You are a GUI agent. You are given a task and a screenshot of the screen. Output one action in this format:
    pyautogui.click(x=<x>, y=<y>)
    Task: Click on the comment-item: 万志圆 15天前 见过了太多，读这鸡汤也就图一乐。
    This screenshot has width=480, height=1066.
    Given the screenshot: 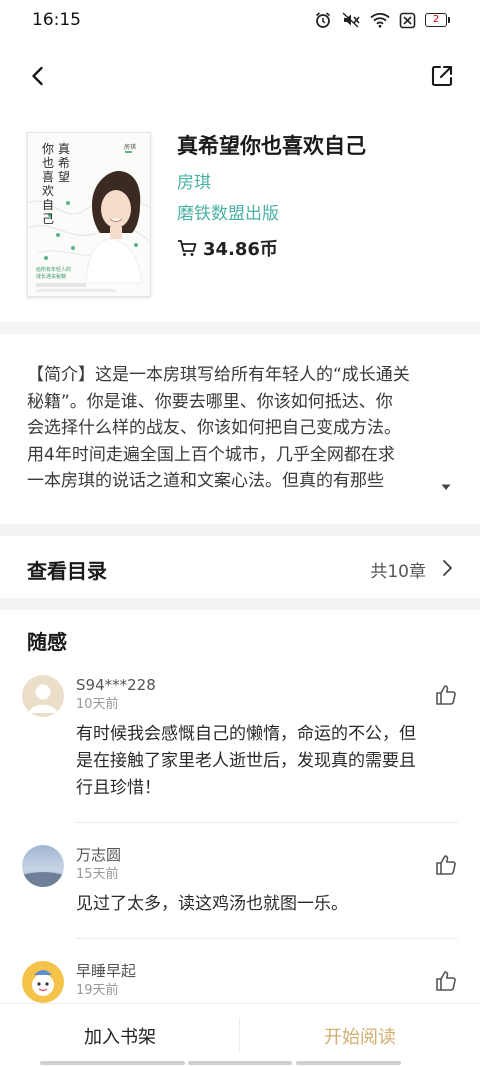 What is the action you would take?
    pyautogui.click(x=240, y=885)
    